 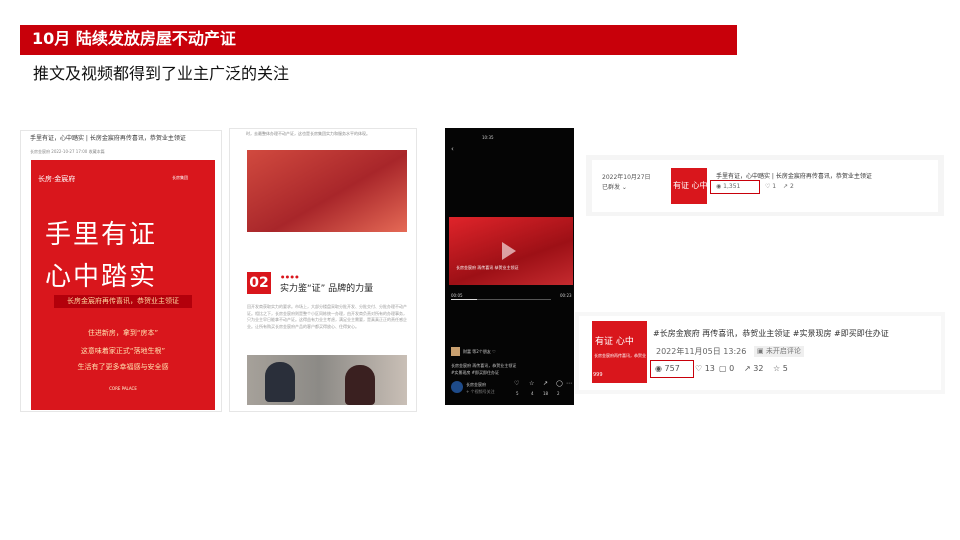 I want to click on views-count: ◉ 1,351, so click(x=728, y=186).